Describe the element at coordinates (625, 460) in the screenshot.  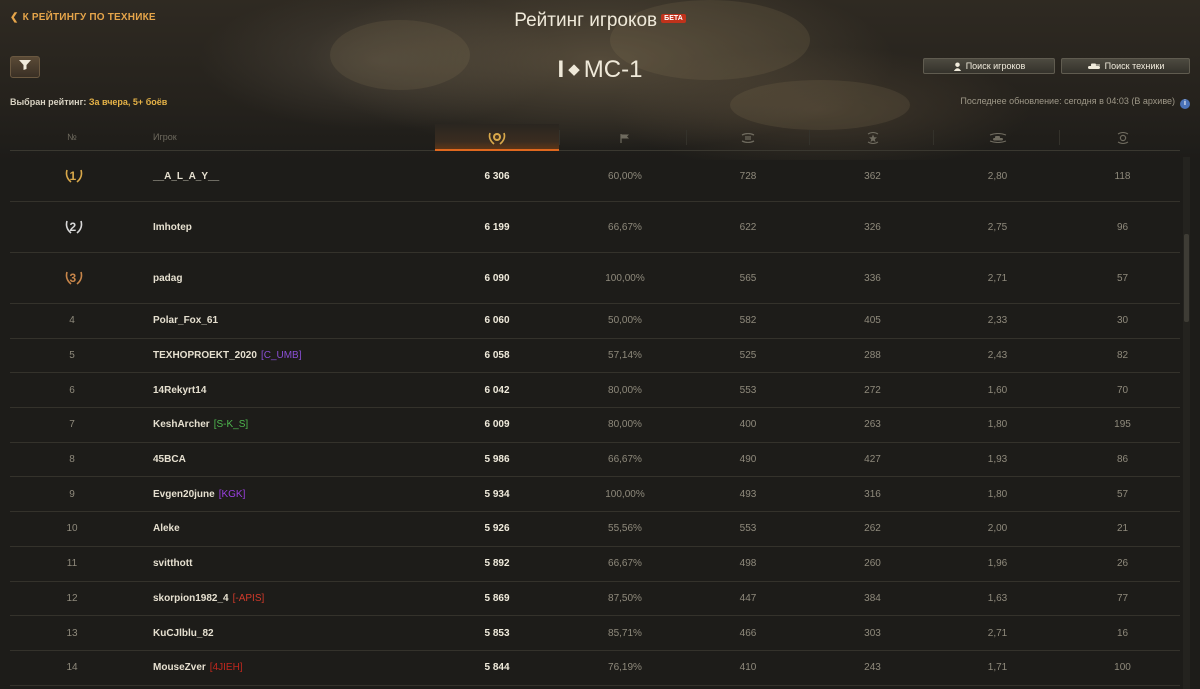
I see `winrate-cell: 66,67%` at that location.